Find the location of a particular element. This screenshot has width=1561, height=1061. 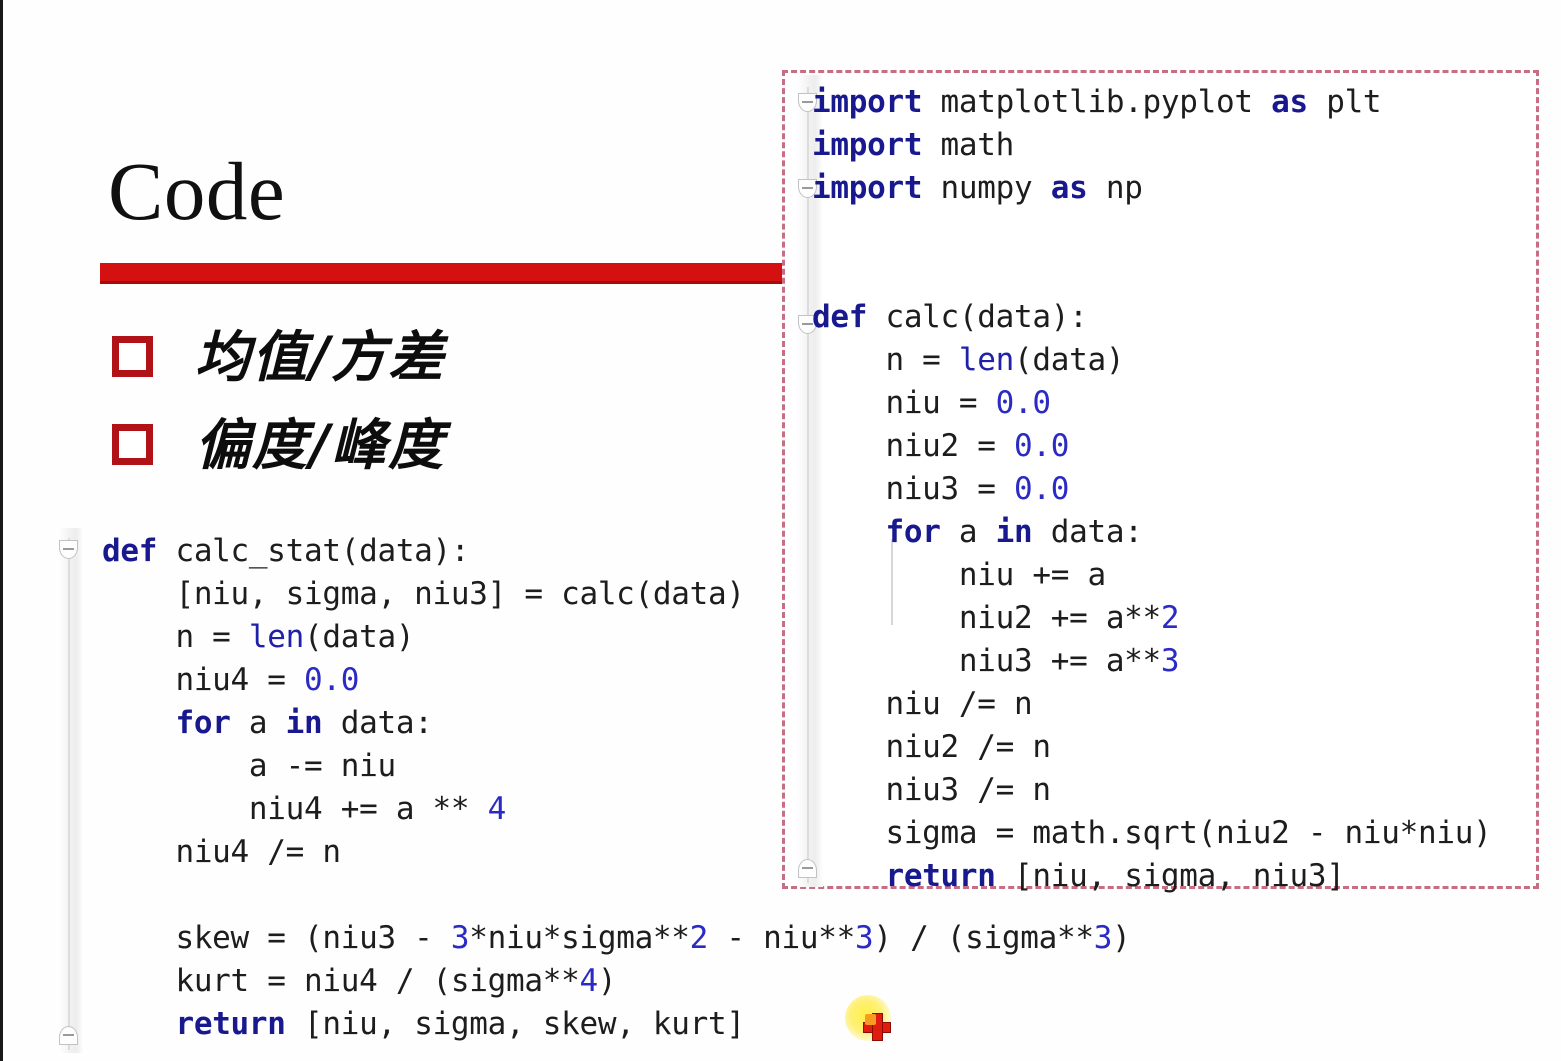

code-line: kurt = niu4 / (sigma**4) is located at coordinates (616, 981).